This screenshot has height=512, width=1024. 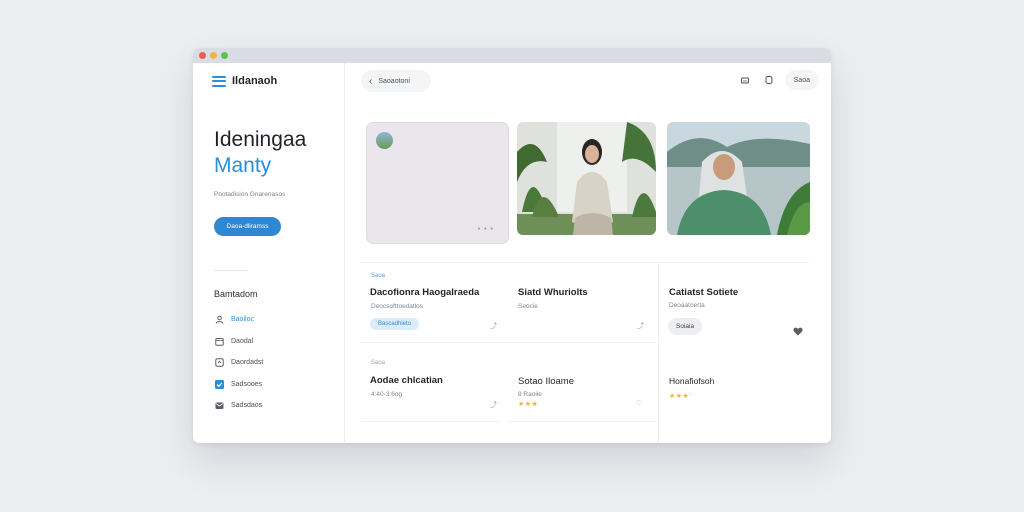 I want to click on hero-title: Ideningaa Manty, so click(x=260, y=153).